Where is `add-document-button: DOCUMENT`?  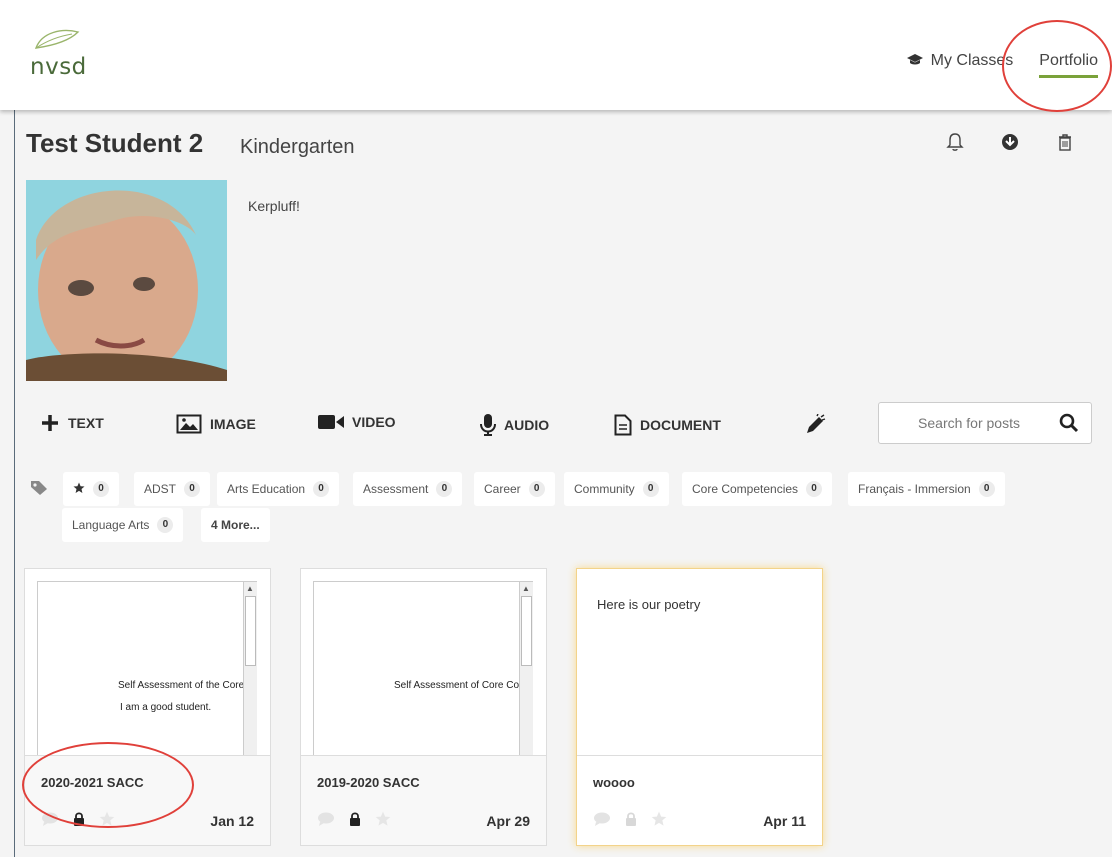 add-document-button: DOCUMENT is located at coordinates (667, 425).